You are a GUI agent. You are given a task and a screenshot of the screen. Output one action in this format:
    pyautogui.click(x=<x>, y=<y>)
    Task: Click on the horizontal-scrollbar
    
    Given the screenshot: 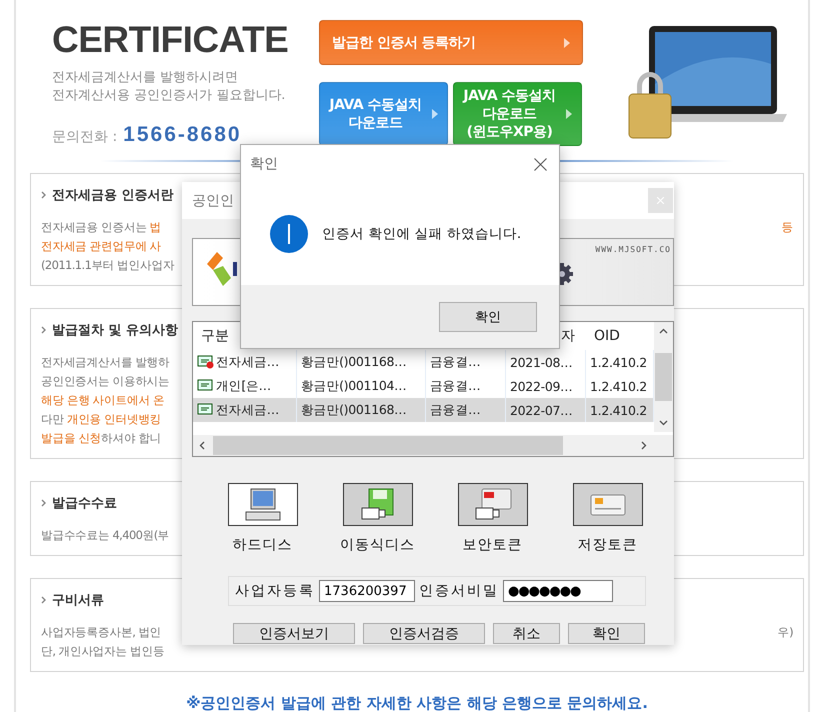 What is the action you would take?
    pyautogui.click(x=433, y=445)
    